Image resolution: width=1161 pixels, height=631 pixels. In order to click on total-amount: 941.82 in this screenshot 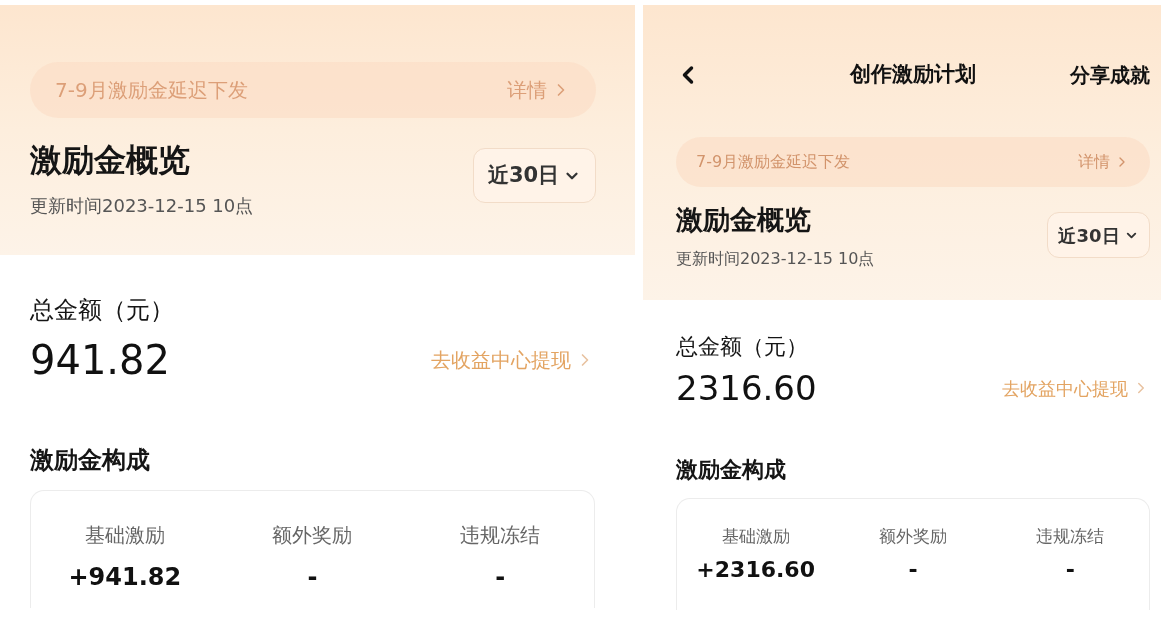, I will do `click(100, 360)`.